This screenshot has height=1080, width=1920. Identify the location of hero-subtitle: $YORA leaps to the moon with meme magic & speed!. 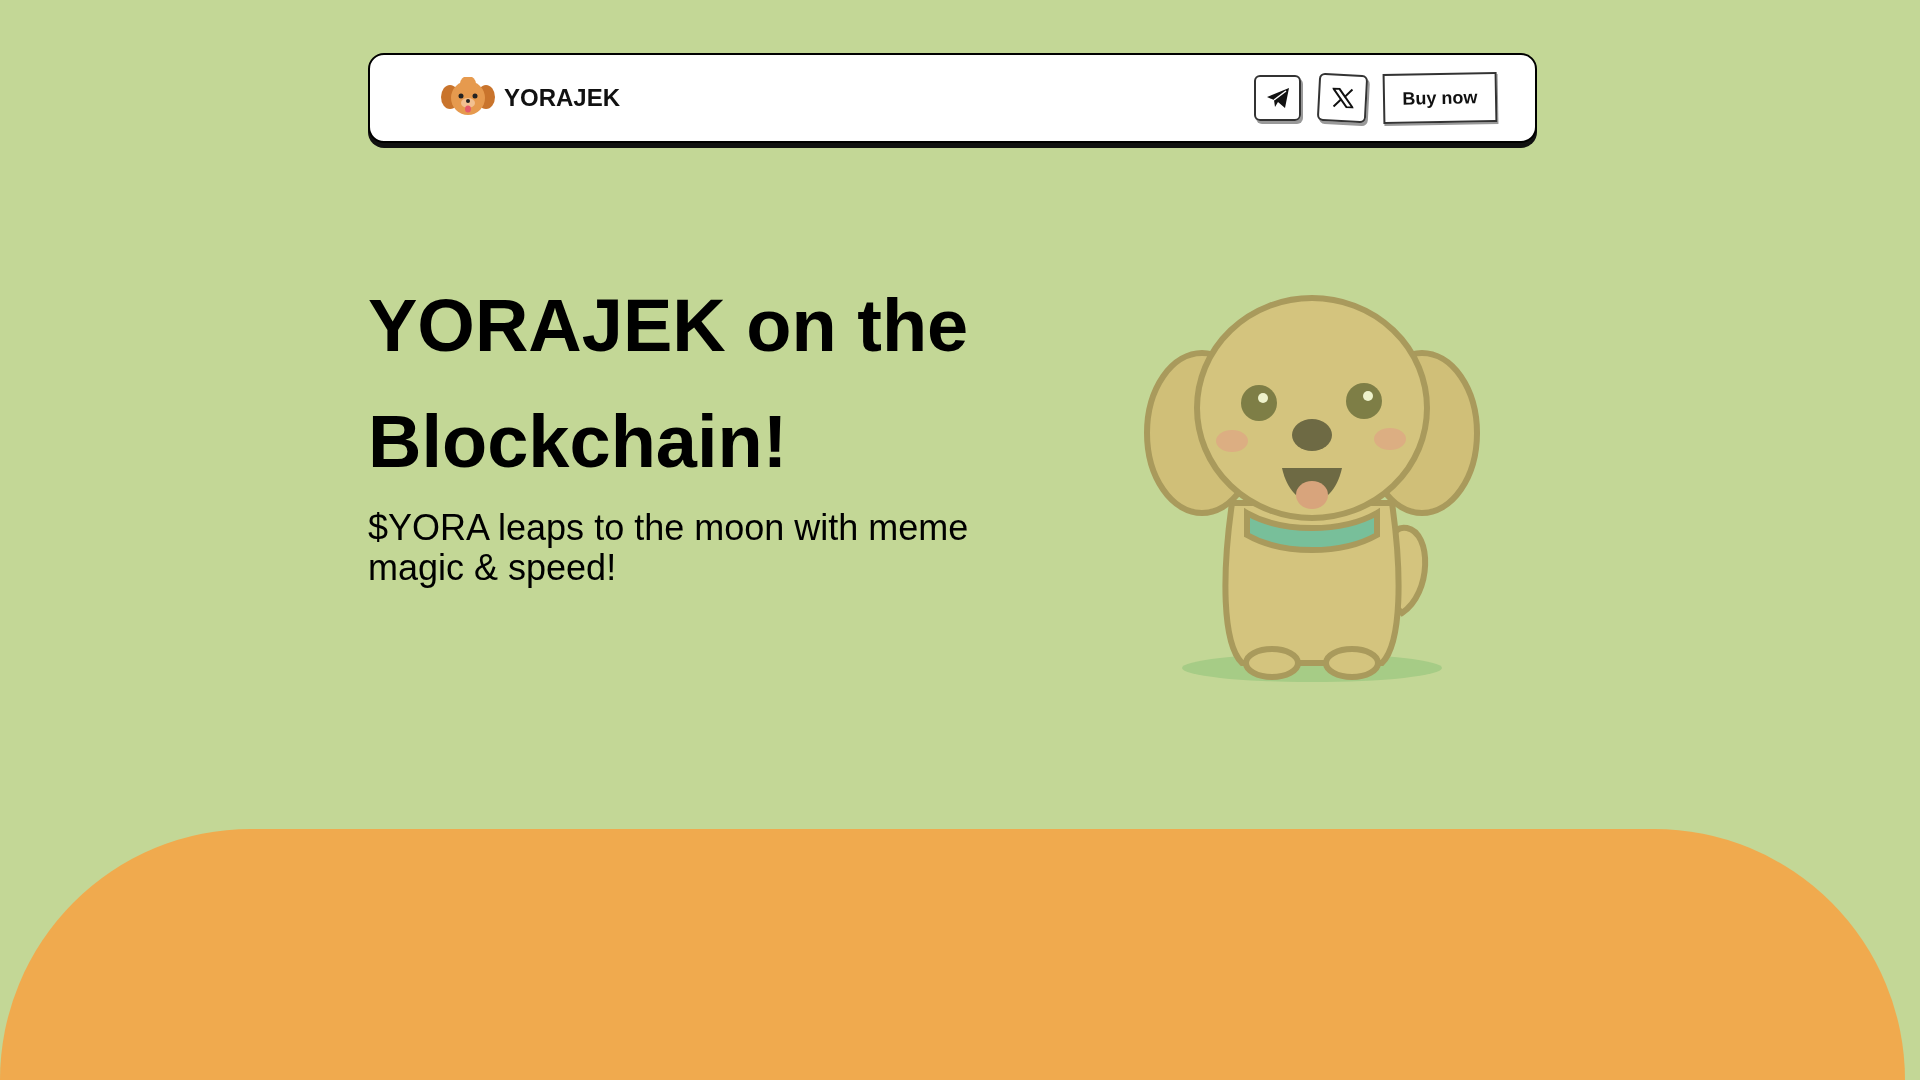
(669, 548).